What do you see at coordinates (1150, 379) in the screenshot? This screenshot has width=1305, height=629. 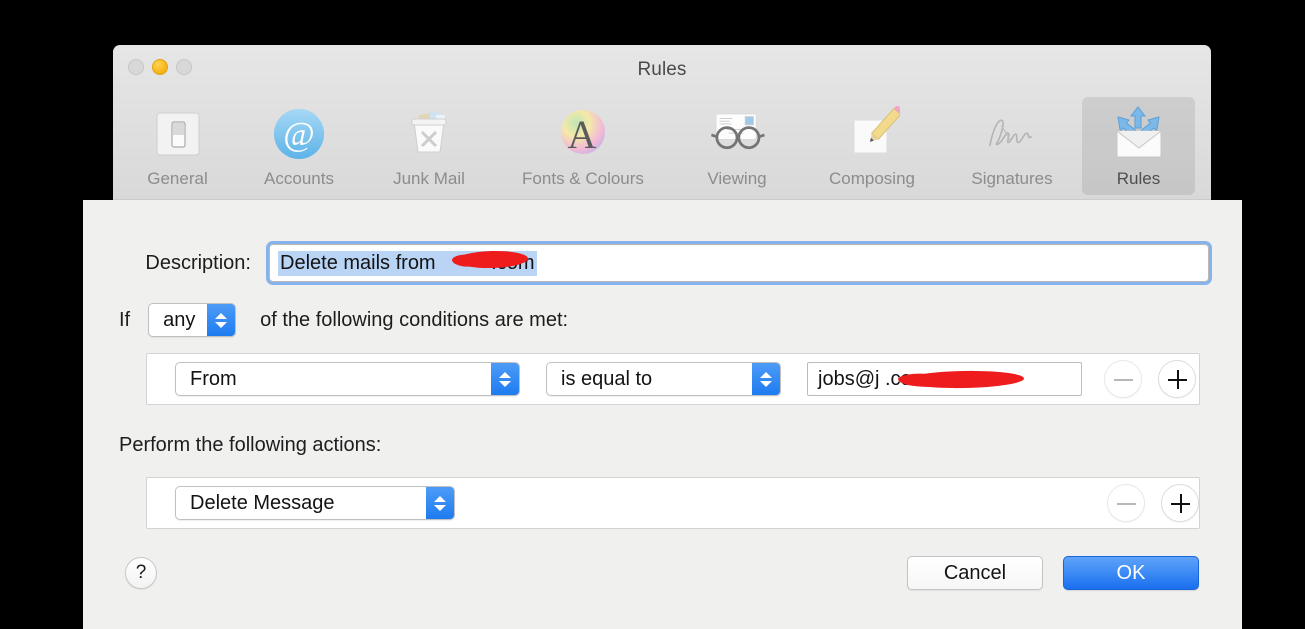 I see `condition-row-buttons` at bounding box center [1150, 379].